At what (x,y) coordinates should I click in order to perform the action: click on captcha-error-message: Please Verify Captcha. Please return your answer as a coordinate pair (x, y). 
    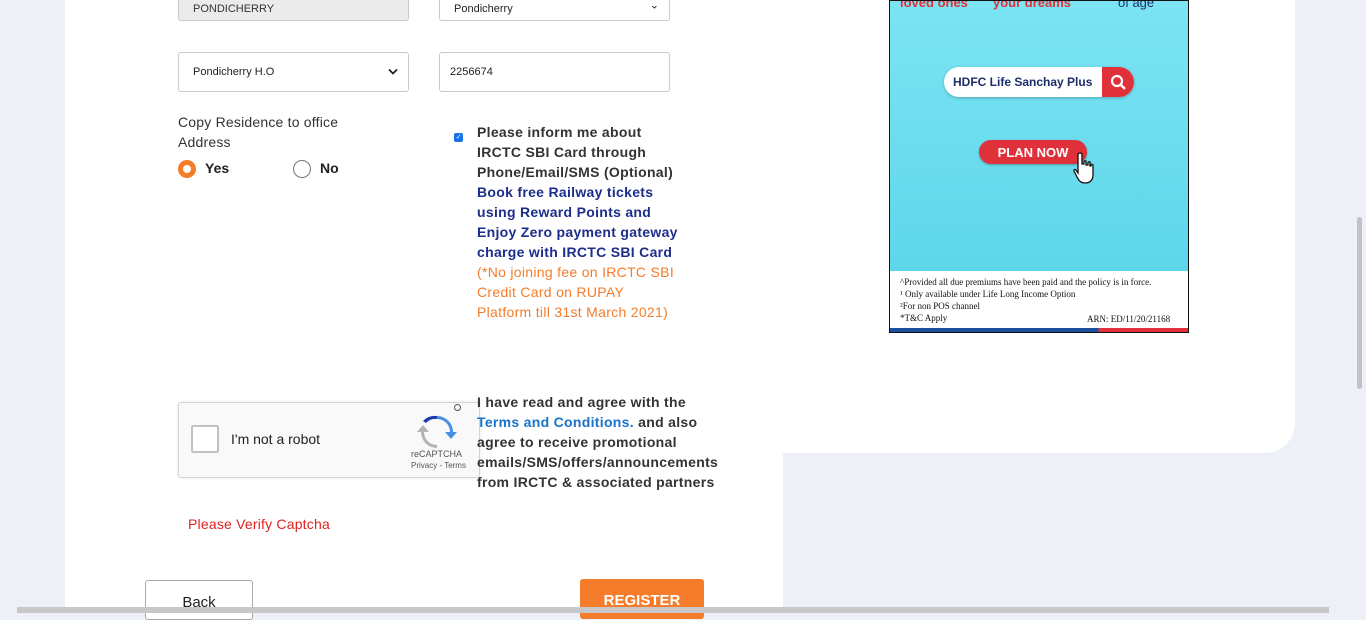
    Looking at the image, I should click on (259, 524).